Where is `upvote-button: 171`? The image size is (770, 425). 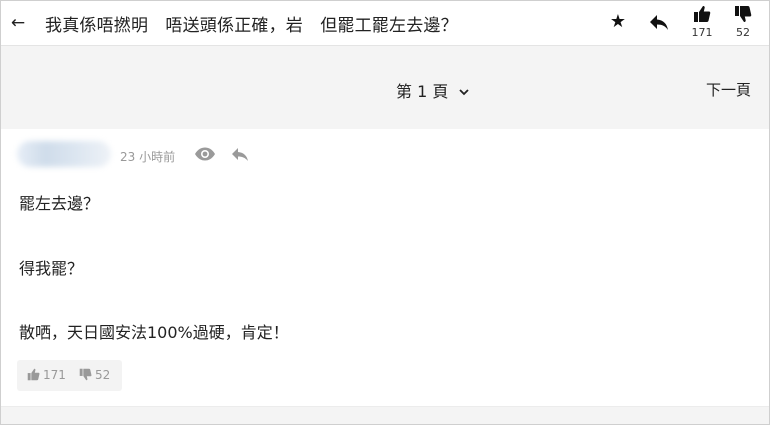
upvote-button: 171 is located at coordinates (702, 22).